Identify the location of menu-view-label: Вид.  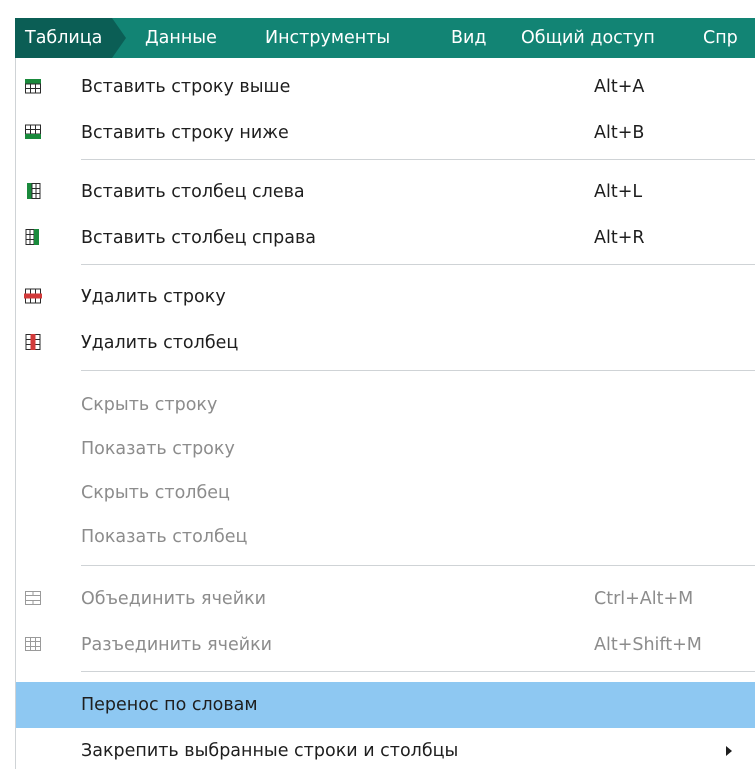
(469, 38).